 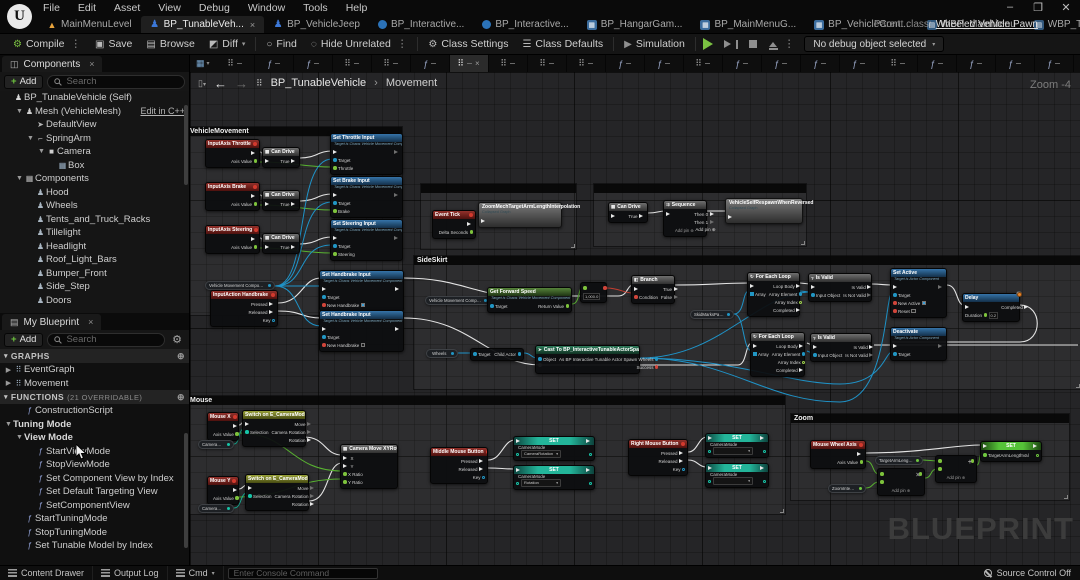 I want to click on playback-options-icon: ⋮, so click(x=789, y=44).